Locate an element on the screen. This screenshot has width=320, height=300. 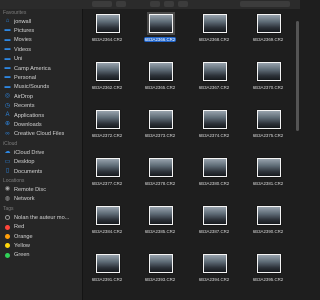
file-name: 6B3A2372.CR2 is located at coordinates (107, 135).